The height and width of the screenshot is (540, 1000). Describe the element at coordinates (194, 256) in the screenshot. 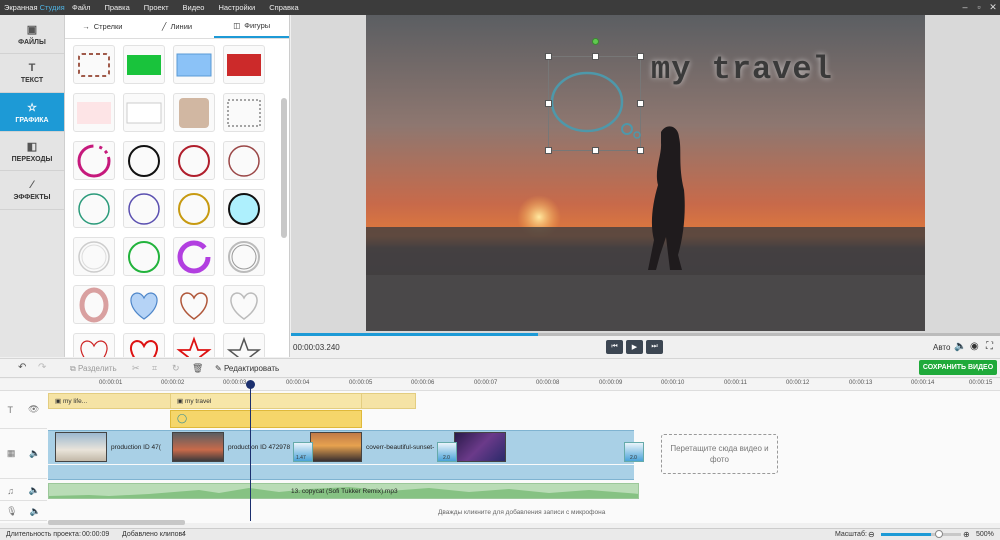

I see `shape-circle-violet` at that location.